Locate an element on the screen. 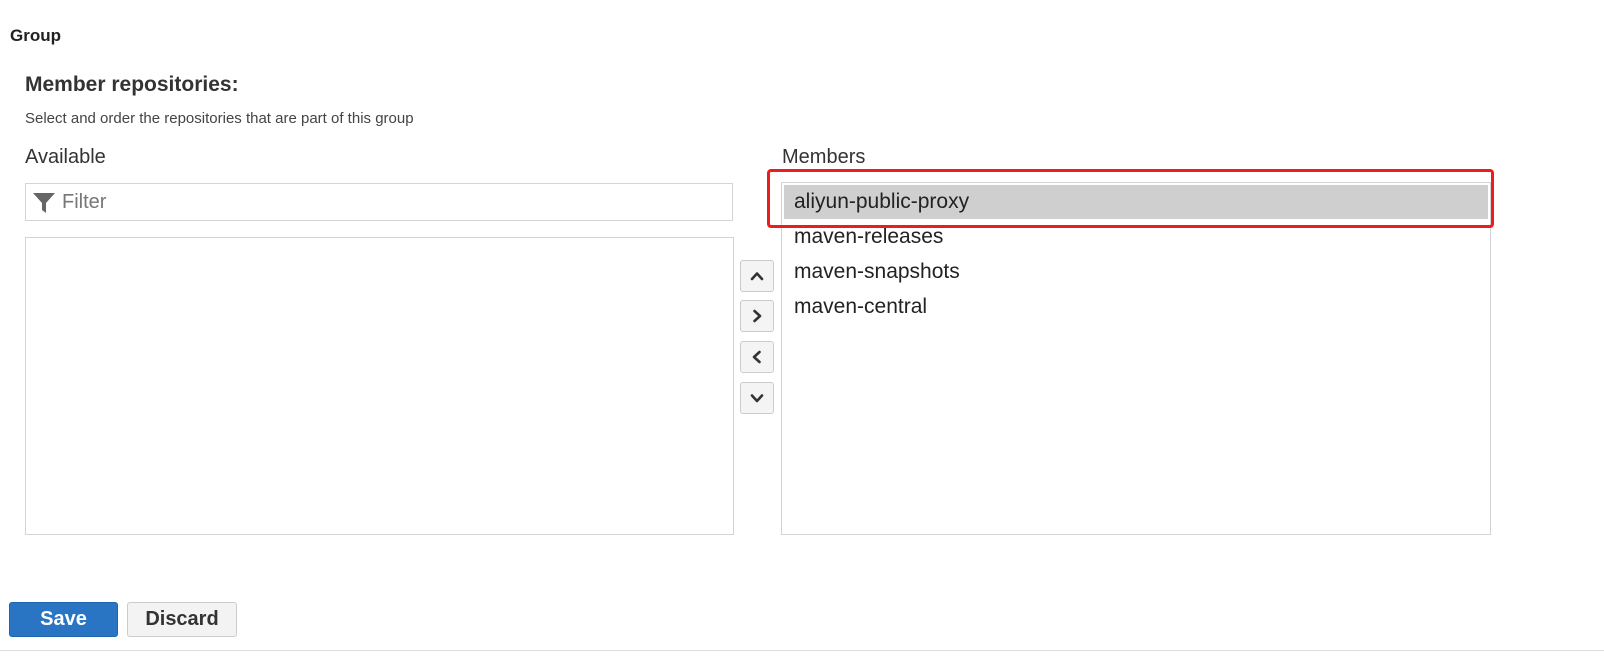 Image resolution: width=1604 pixels, height=667 pixels. move-up-button is located at coordinates (757, 276).